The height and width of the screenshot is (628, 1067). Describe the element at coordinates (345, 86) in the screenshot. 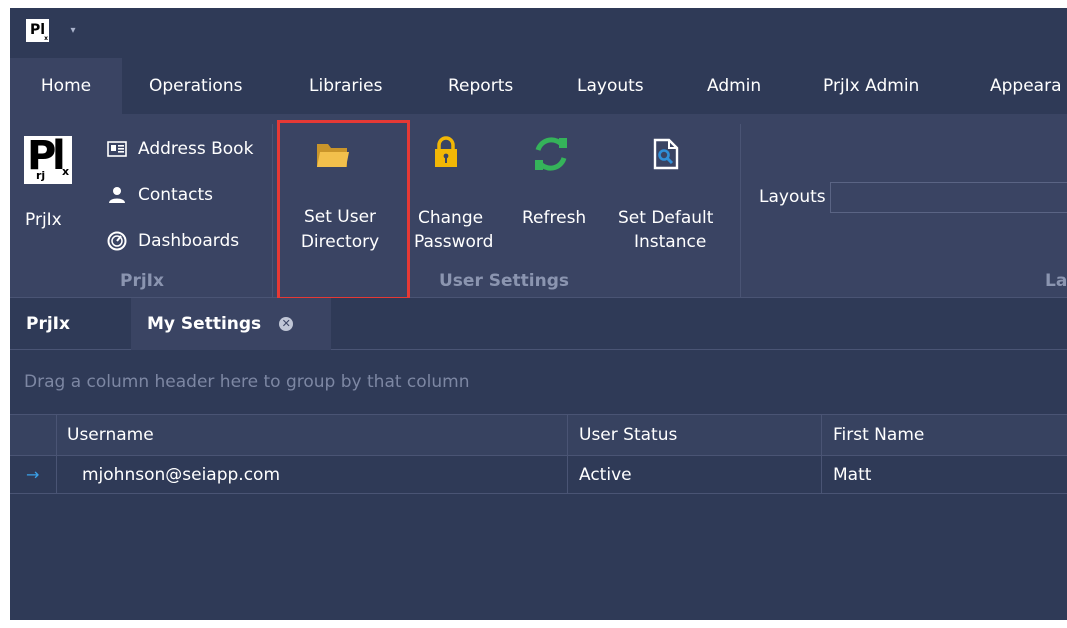

I see `tab-libraries: Libraries` at that location.